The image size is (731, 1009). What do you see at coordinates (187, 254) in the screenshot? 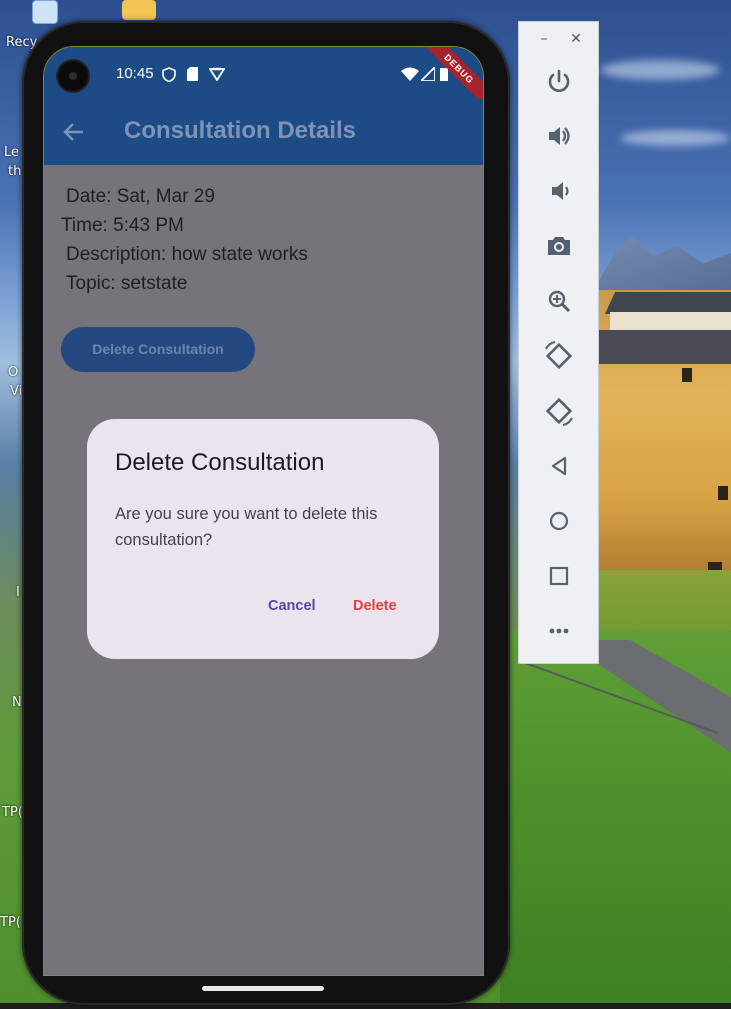
I see `consultation-description: Description: how state works` at bounding box center [187, 254].